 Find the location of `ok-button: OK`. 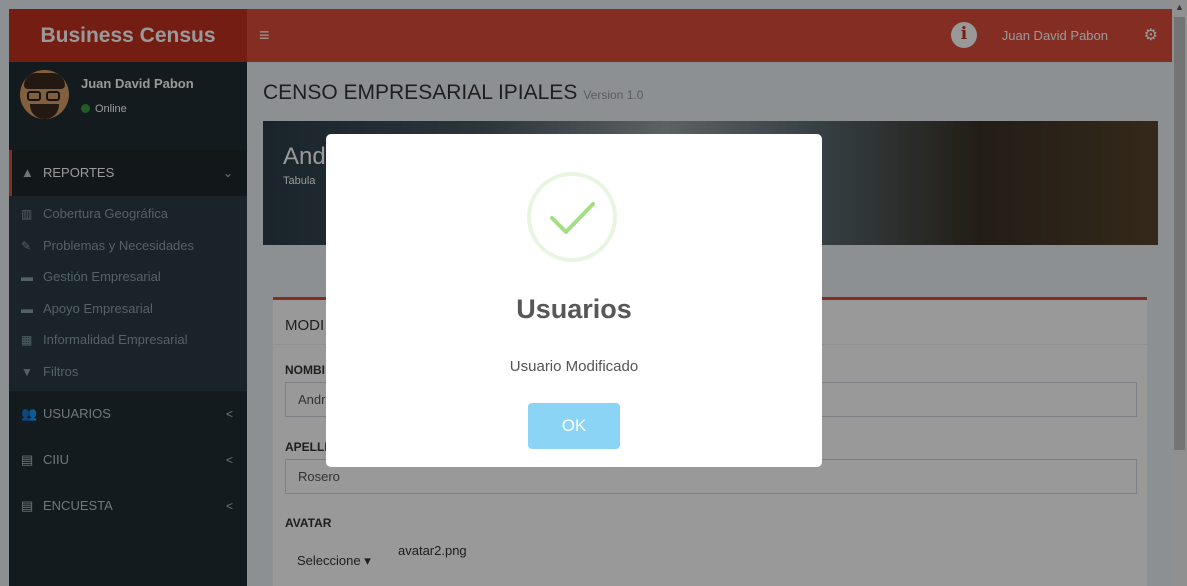

ok-button: OK is located at coordinates (574, 426).